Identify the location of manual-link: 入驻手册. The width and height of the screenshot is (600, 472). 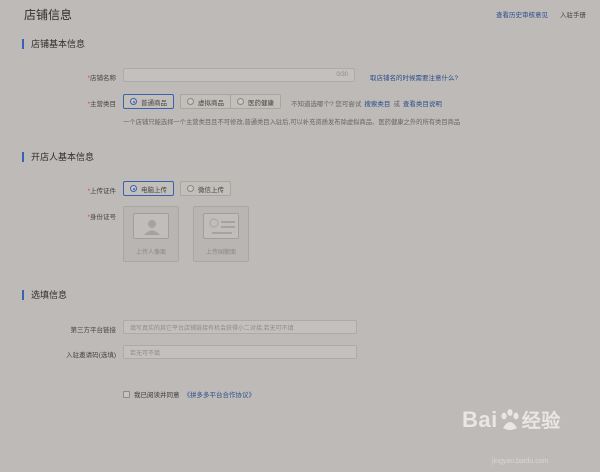
(573, 14).